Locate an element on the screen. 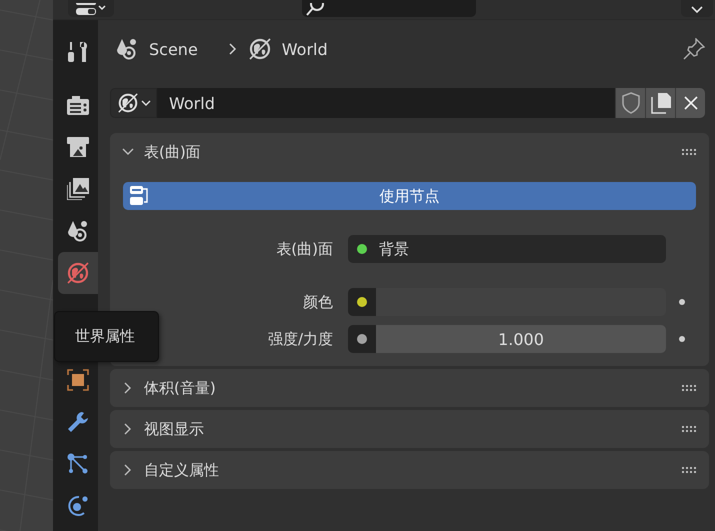 Image resolution: width=715 pixels, height=531 pixels. duplicate-button is located at coordinates (660, 103).